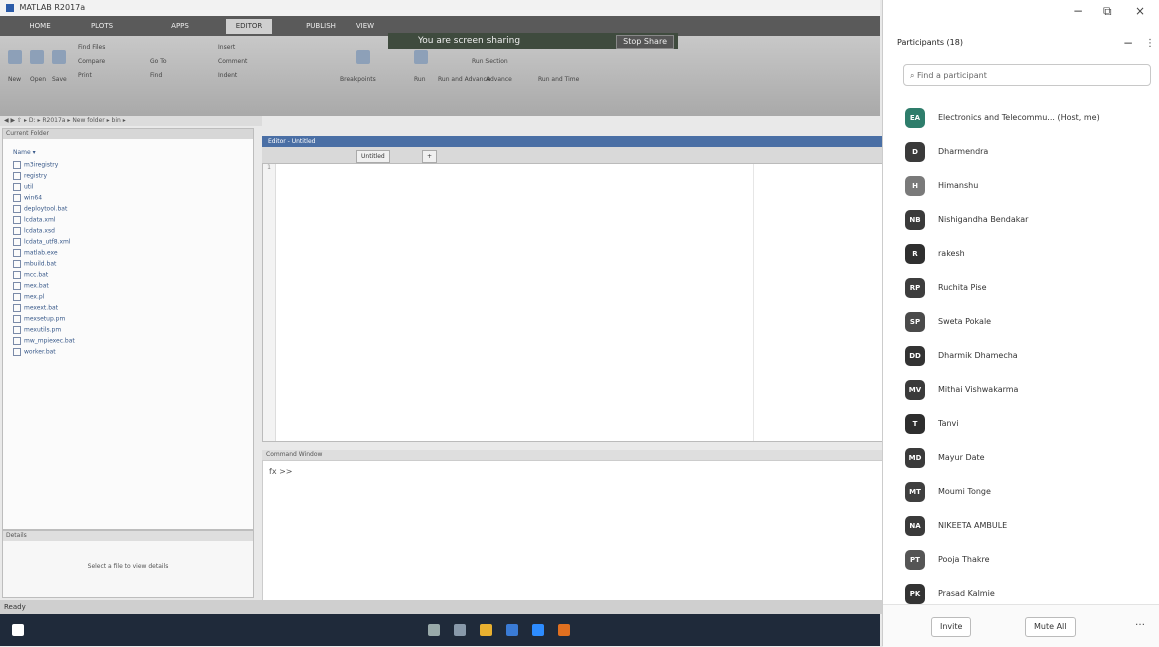  I want to click on file-list-item: deploytool.bat, so click(40, 209).